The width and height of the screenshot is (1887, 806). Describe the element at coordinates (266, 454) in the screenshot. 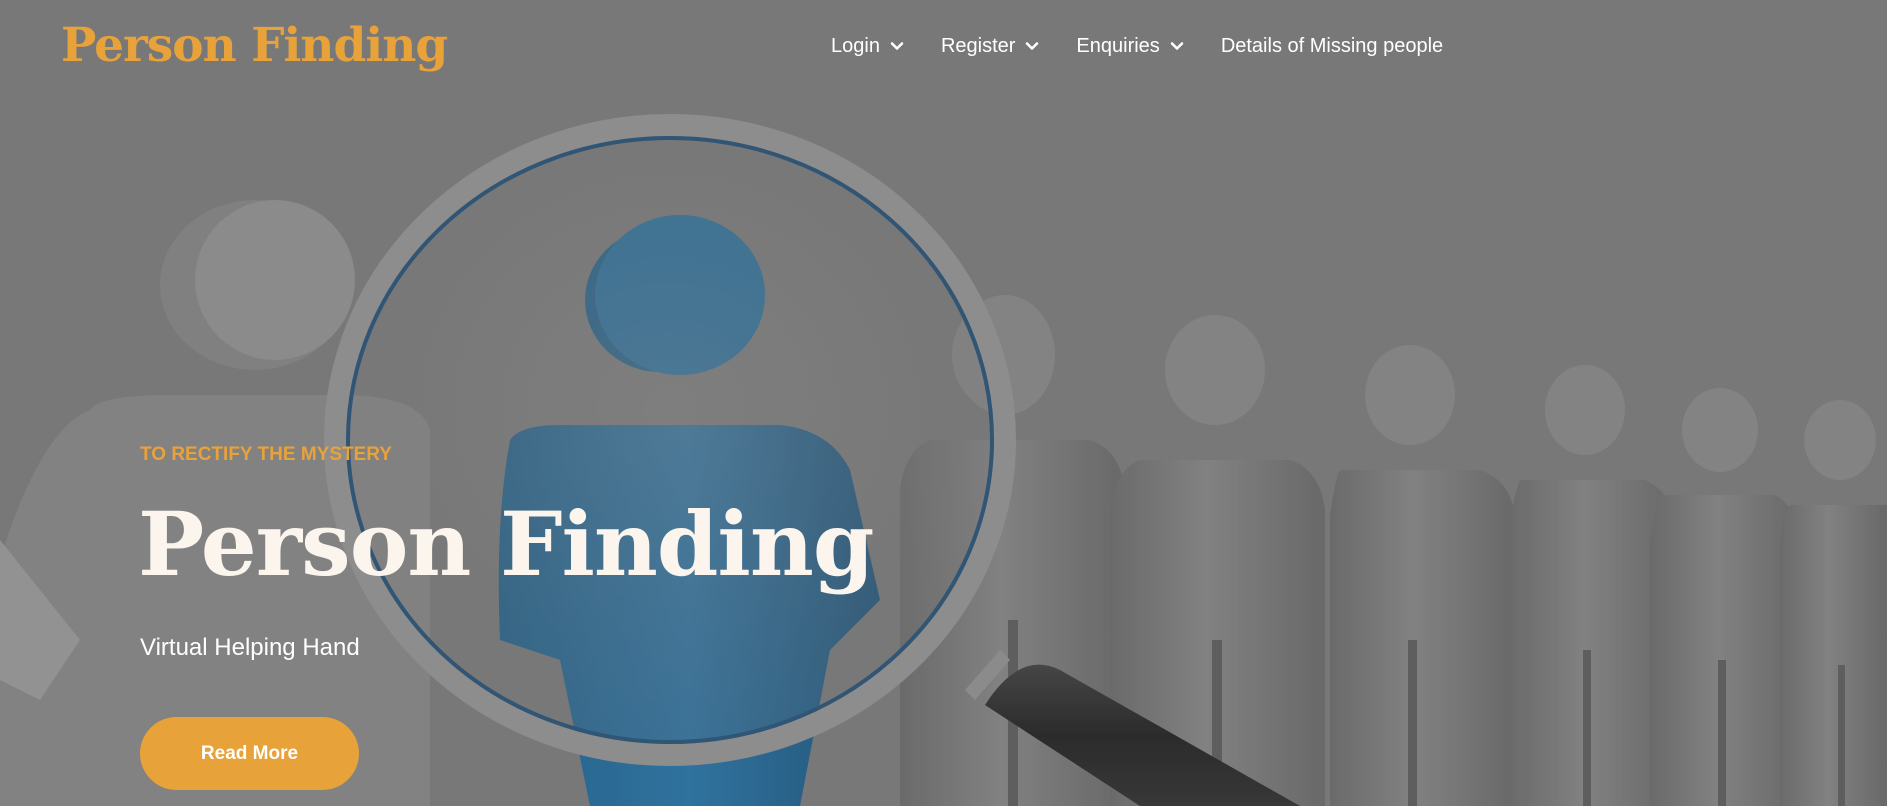

I see `hero-eyebrow: TO RECTIFY THE MYSTERY` at that location.